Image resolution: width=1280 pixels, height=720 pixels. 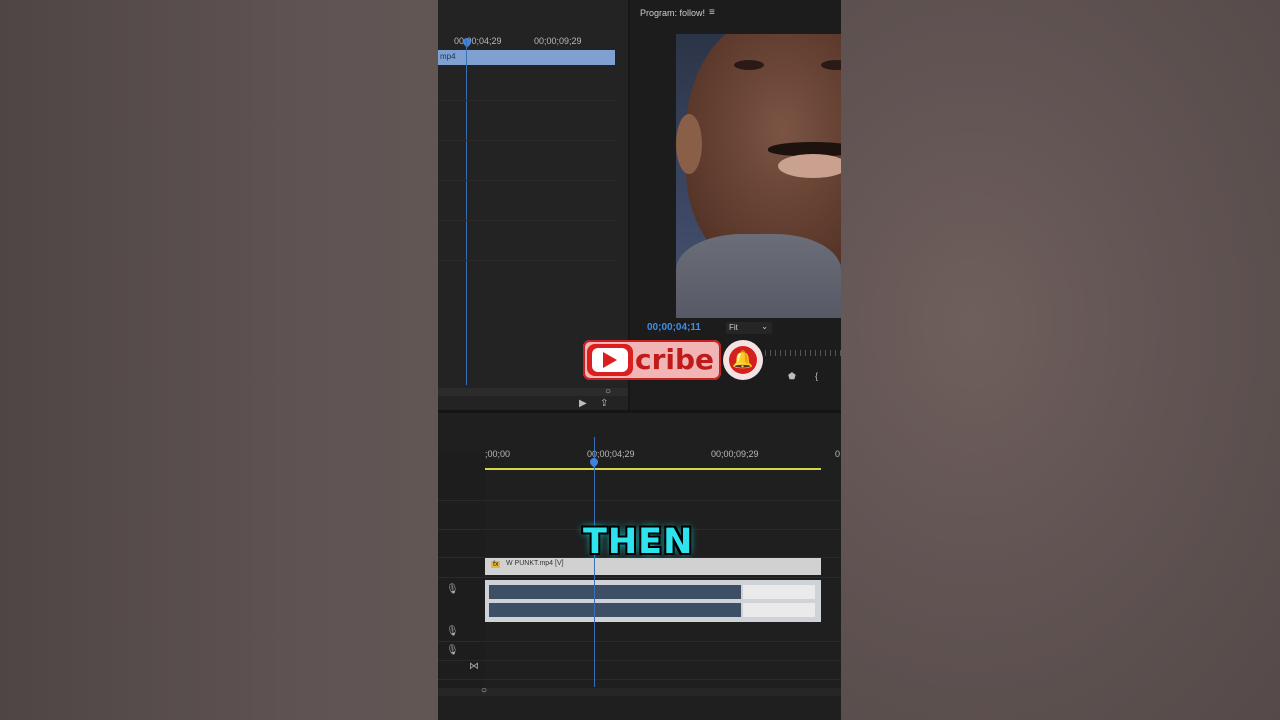 I want to click on eye-left, so click(x=749, y=65).